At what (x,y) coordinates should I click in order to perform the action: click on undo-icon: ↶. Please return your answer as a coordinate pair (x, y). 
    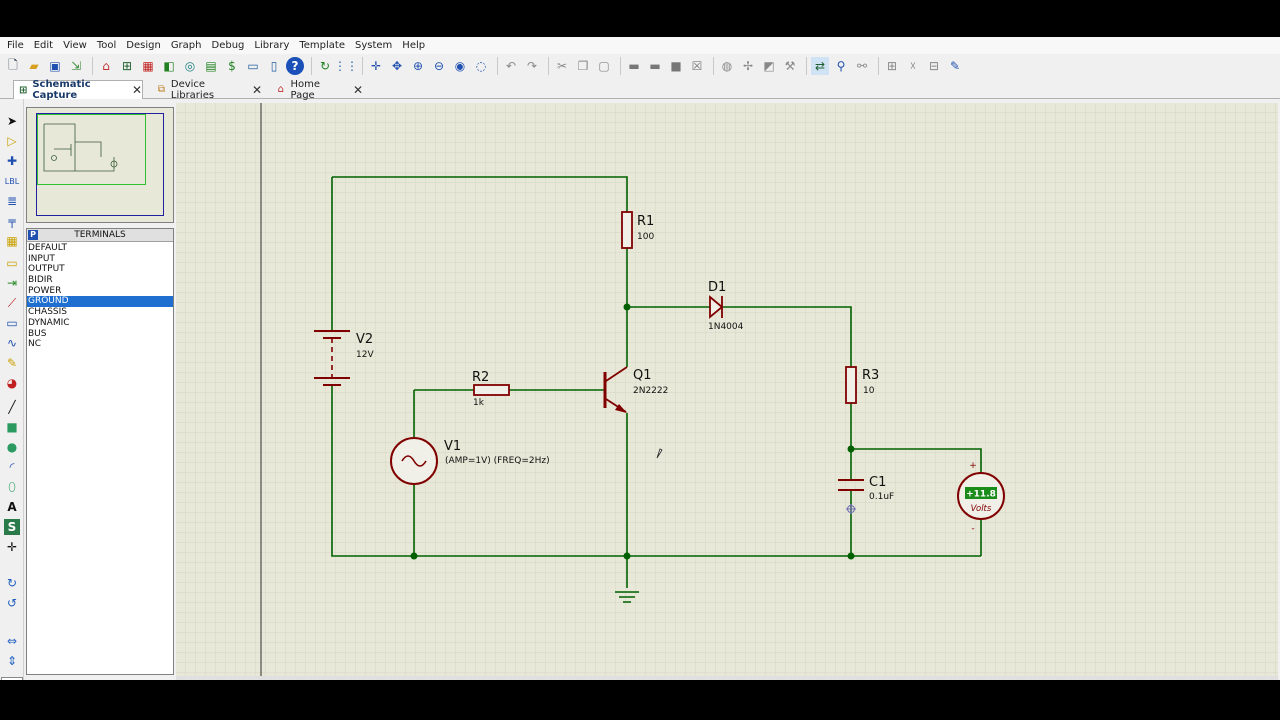
    Looking at the image, I should click on (511, 66).